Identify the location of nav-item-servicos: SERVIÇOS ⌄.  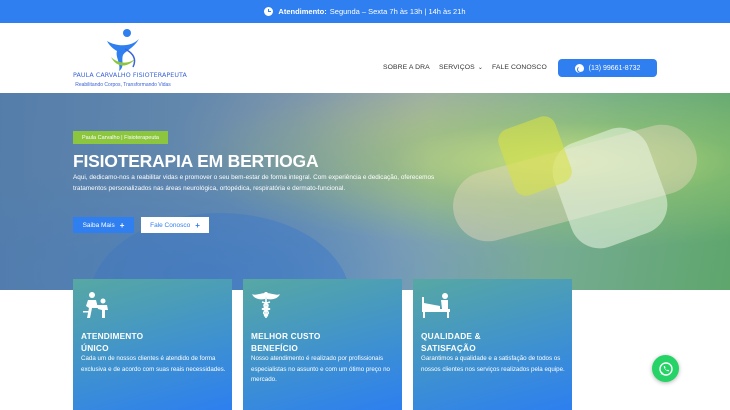
(461, 67).